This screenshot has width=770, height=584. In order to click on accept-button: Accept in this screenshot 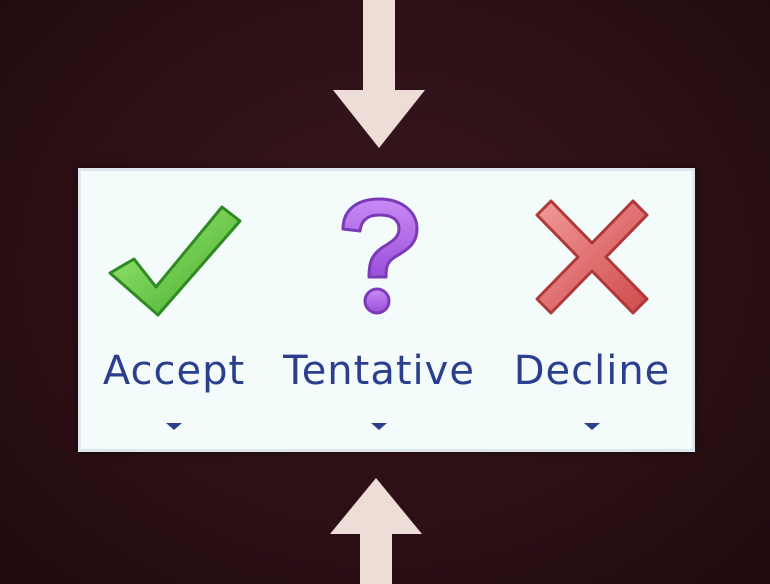, I will do `click(174, 310)`.